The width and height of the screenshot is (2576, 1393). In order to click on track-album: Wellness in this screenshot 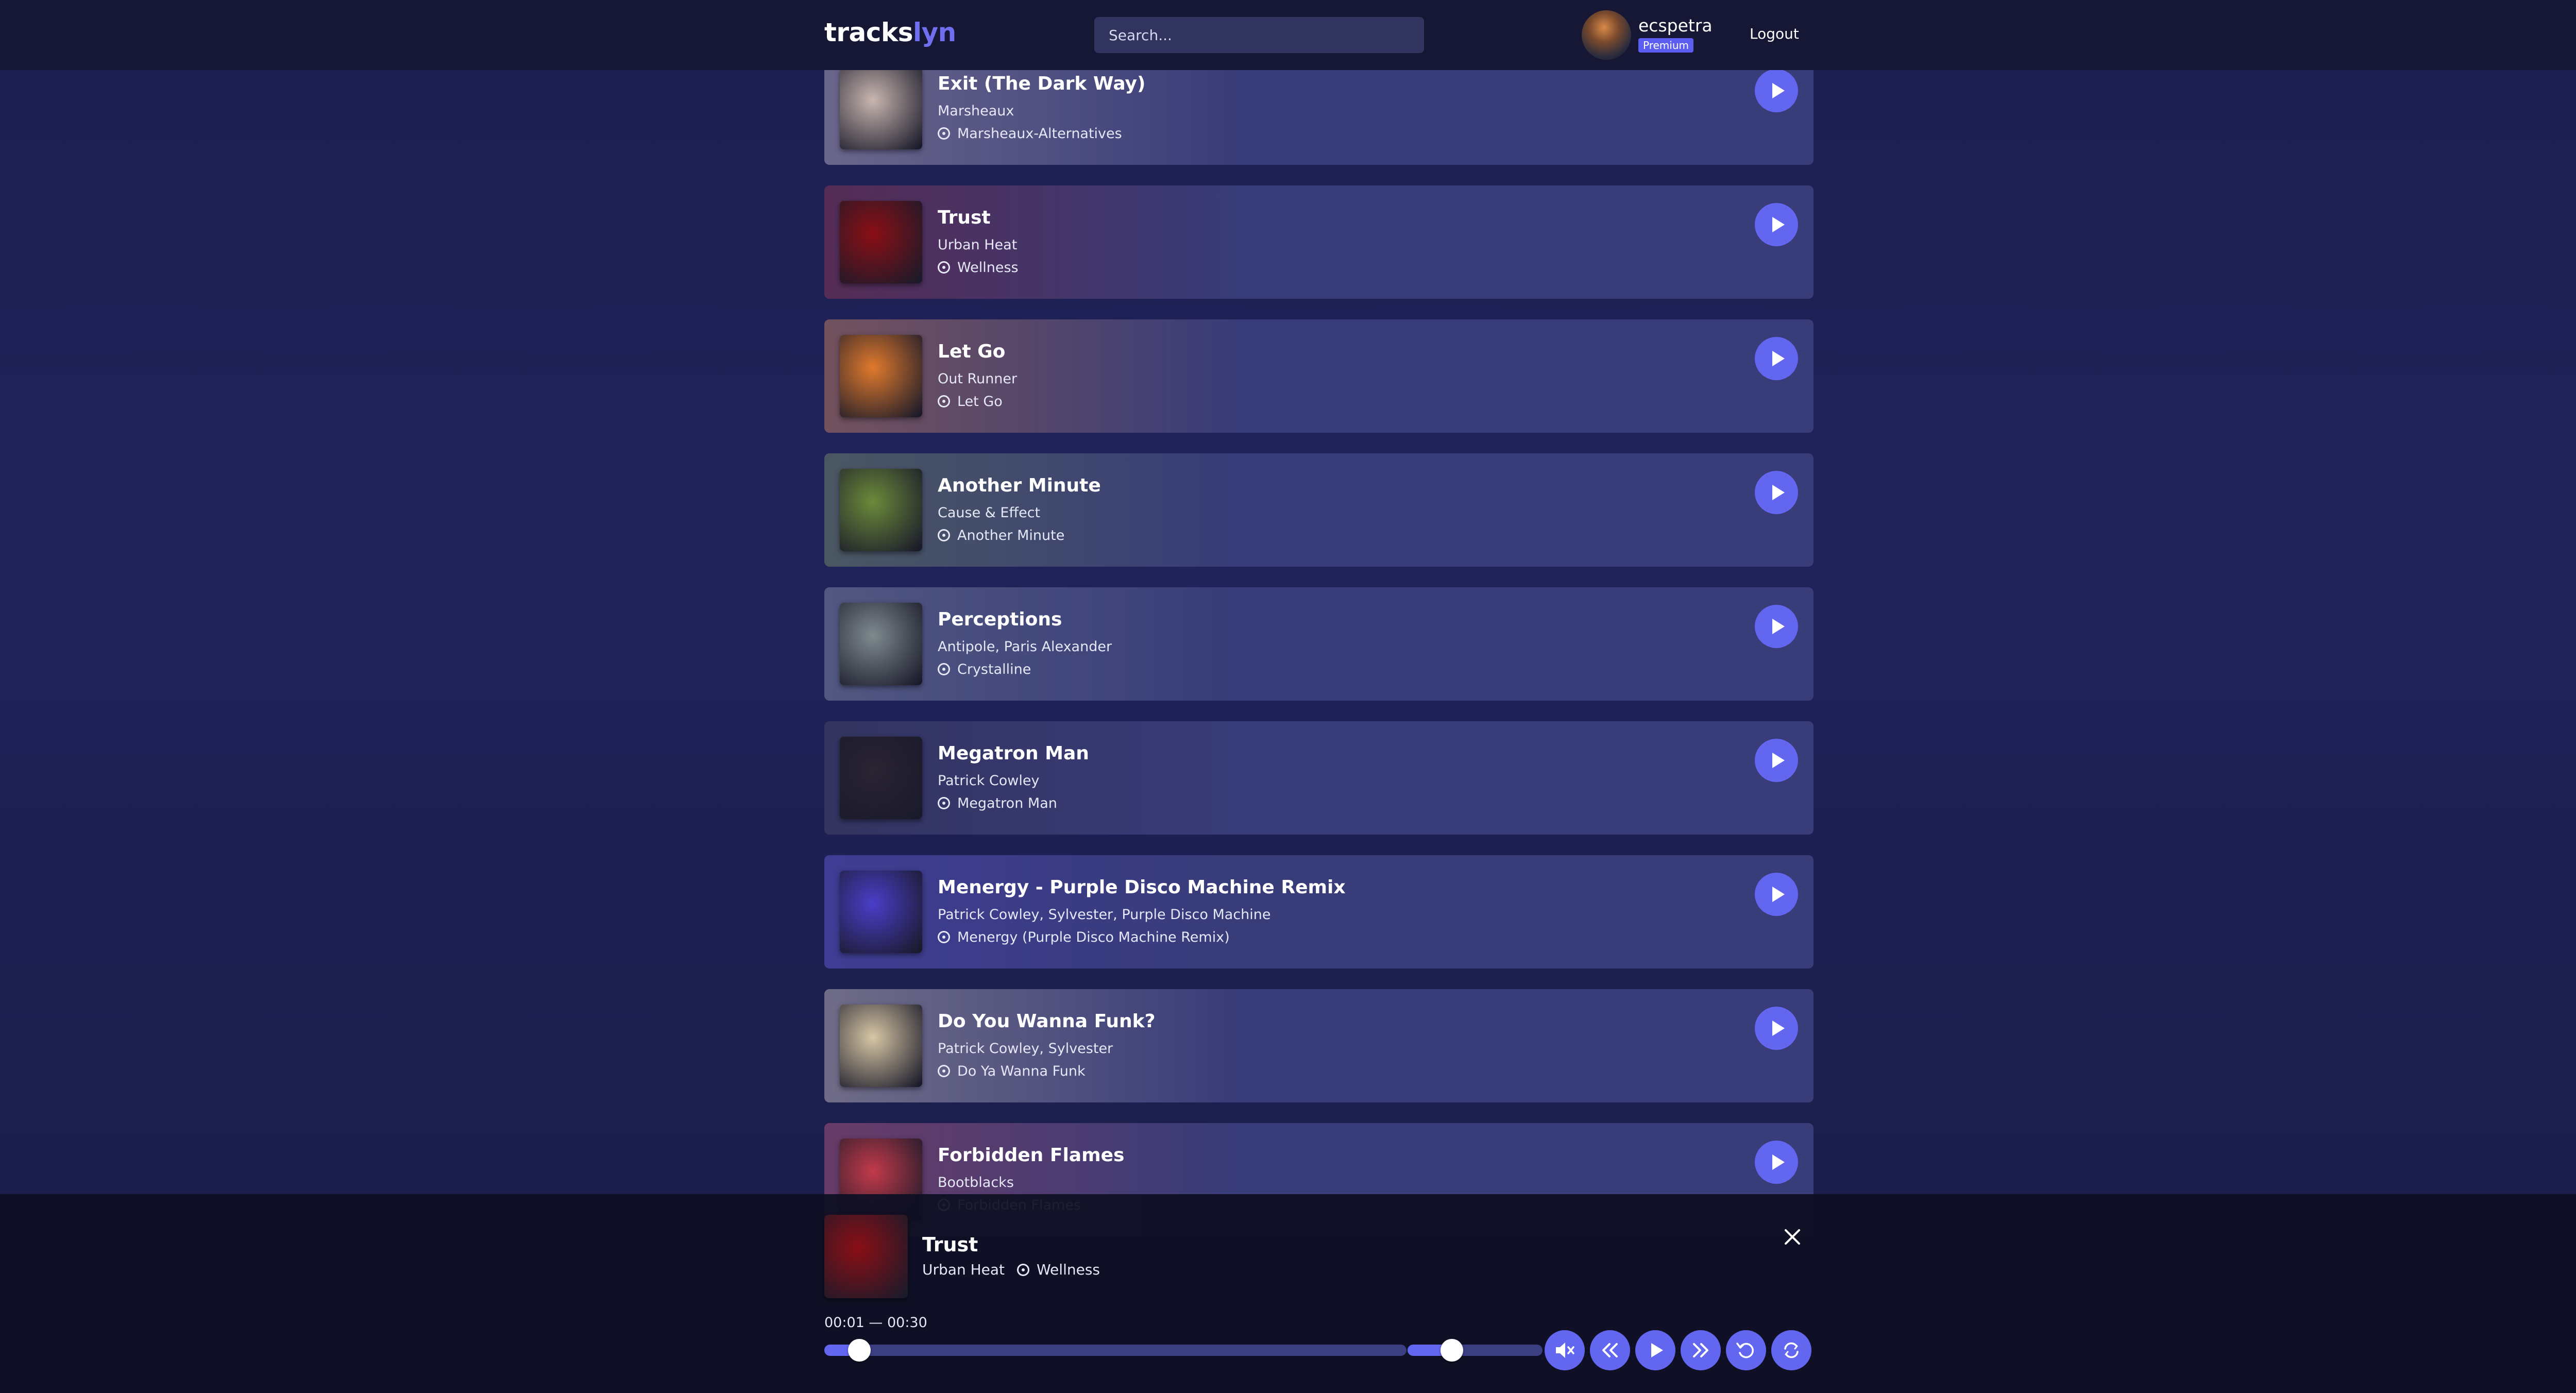, I will do `click(979, 268)`.